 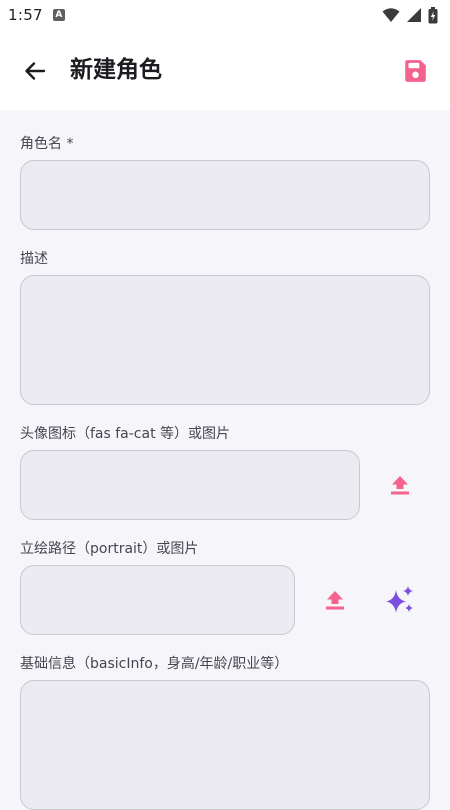 I want to click on sparkles-icon, so click(x=399, y=599).